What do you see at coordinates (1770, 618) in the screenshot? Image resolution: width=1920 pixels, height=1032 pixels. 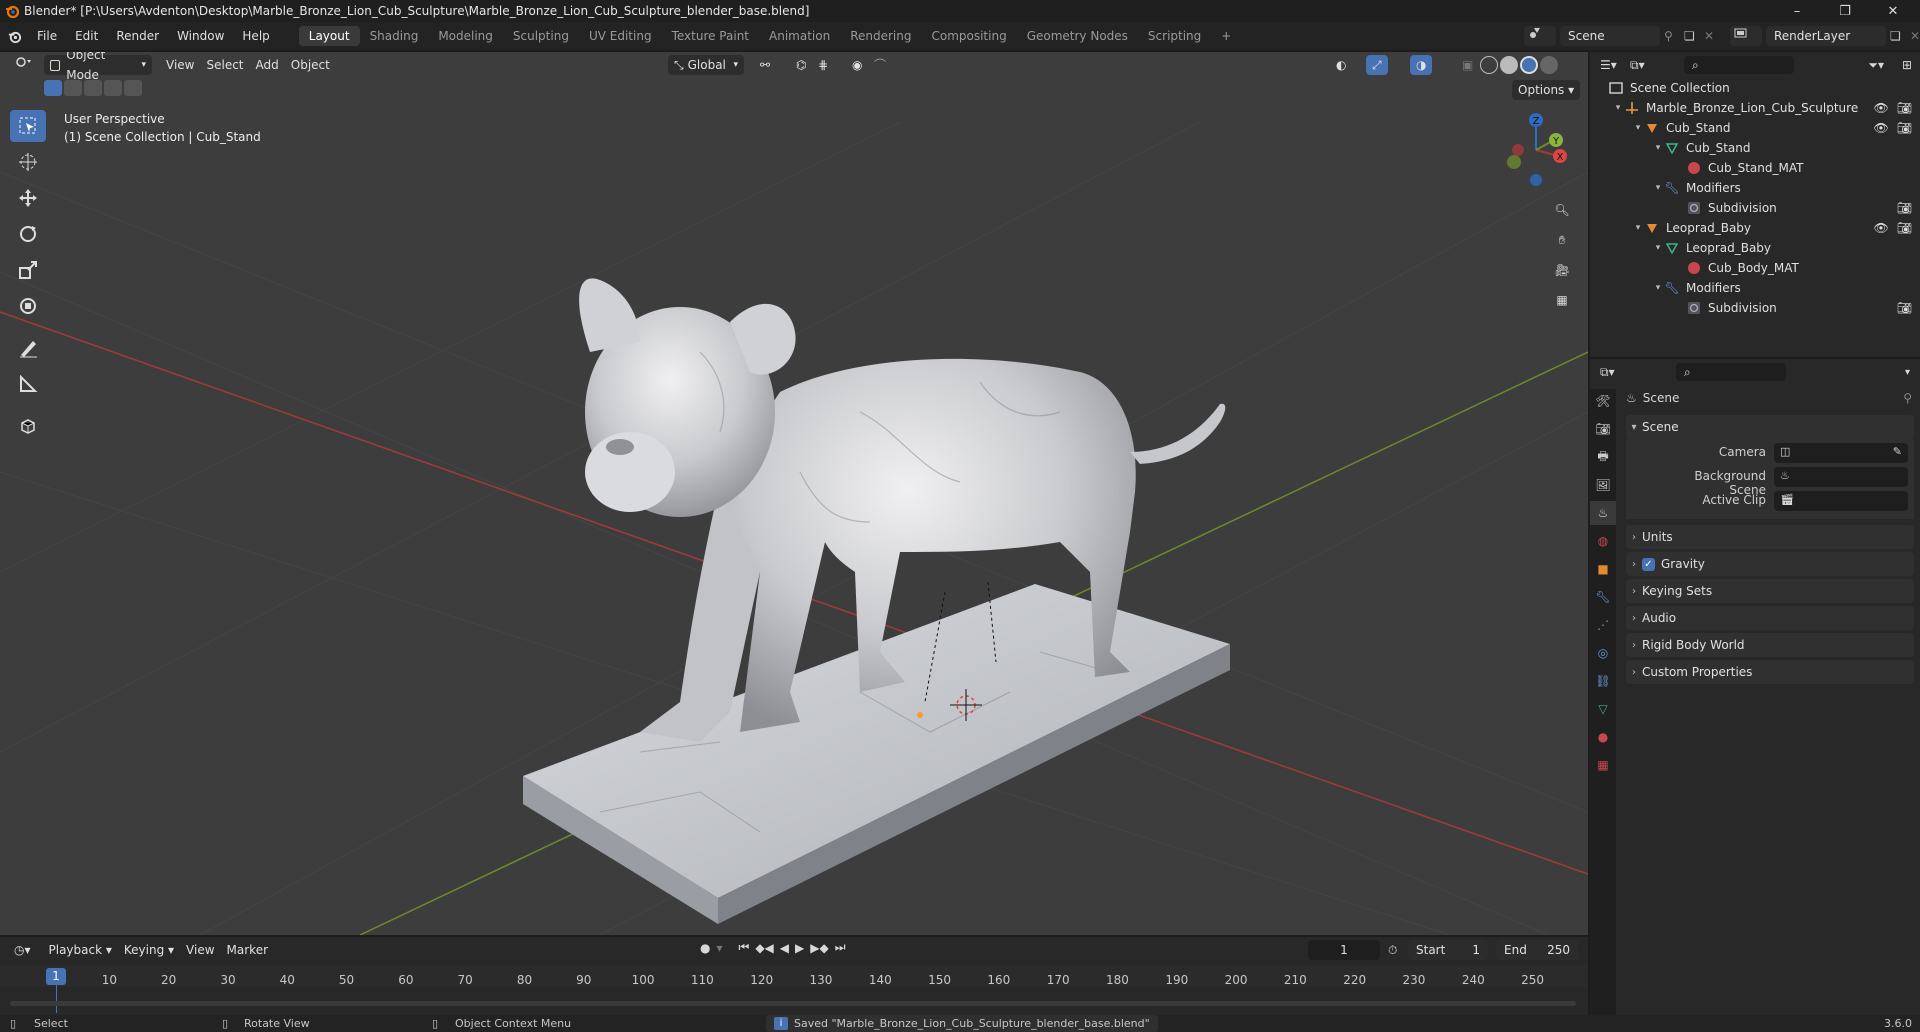 I see `audio-panel-header: › Audio` at bounding box center [1770, 618].